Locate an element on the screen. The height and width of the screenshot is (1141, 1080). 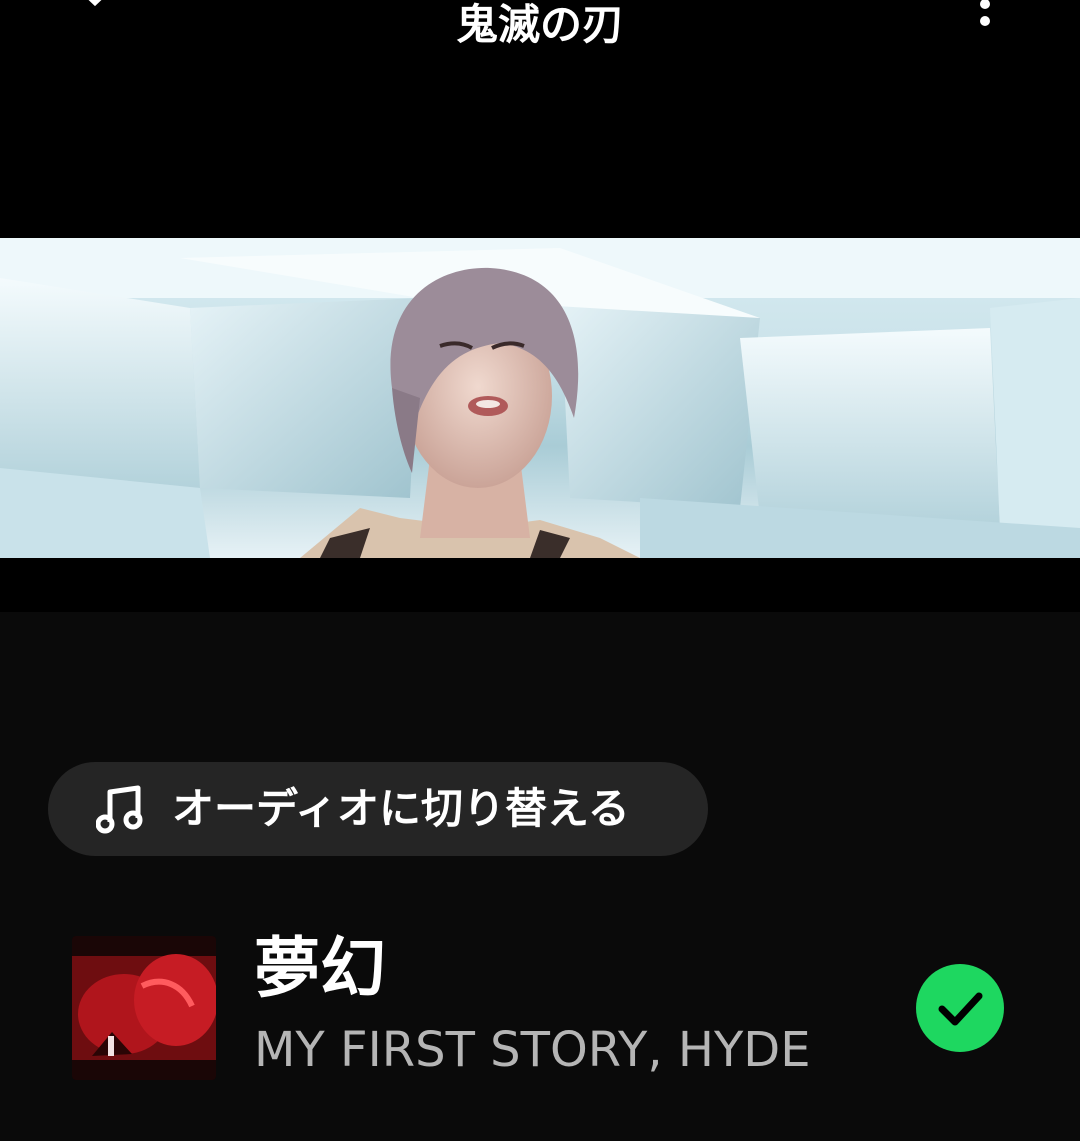
page-title: 鬼滅の刃 is located at coordinates (539, 24).